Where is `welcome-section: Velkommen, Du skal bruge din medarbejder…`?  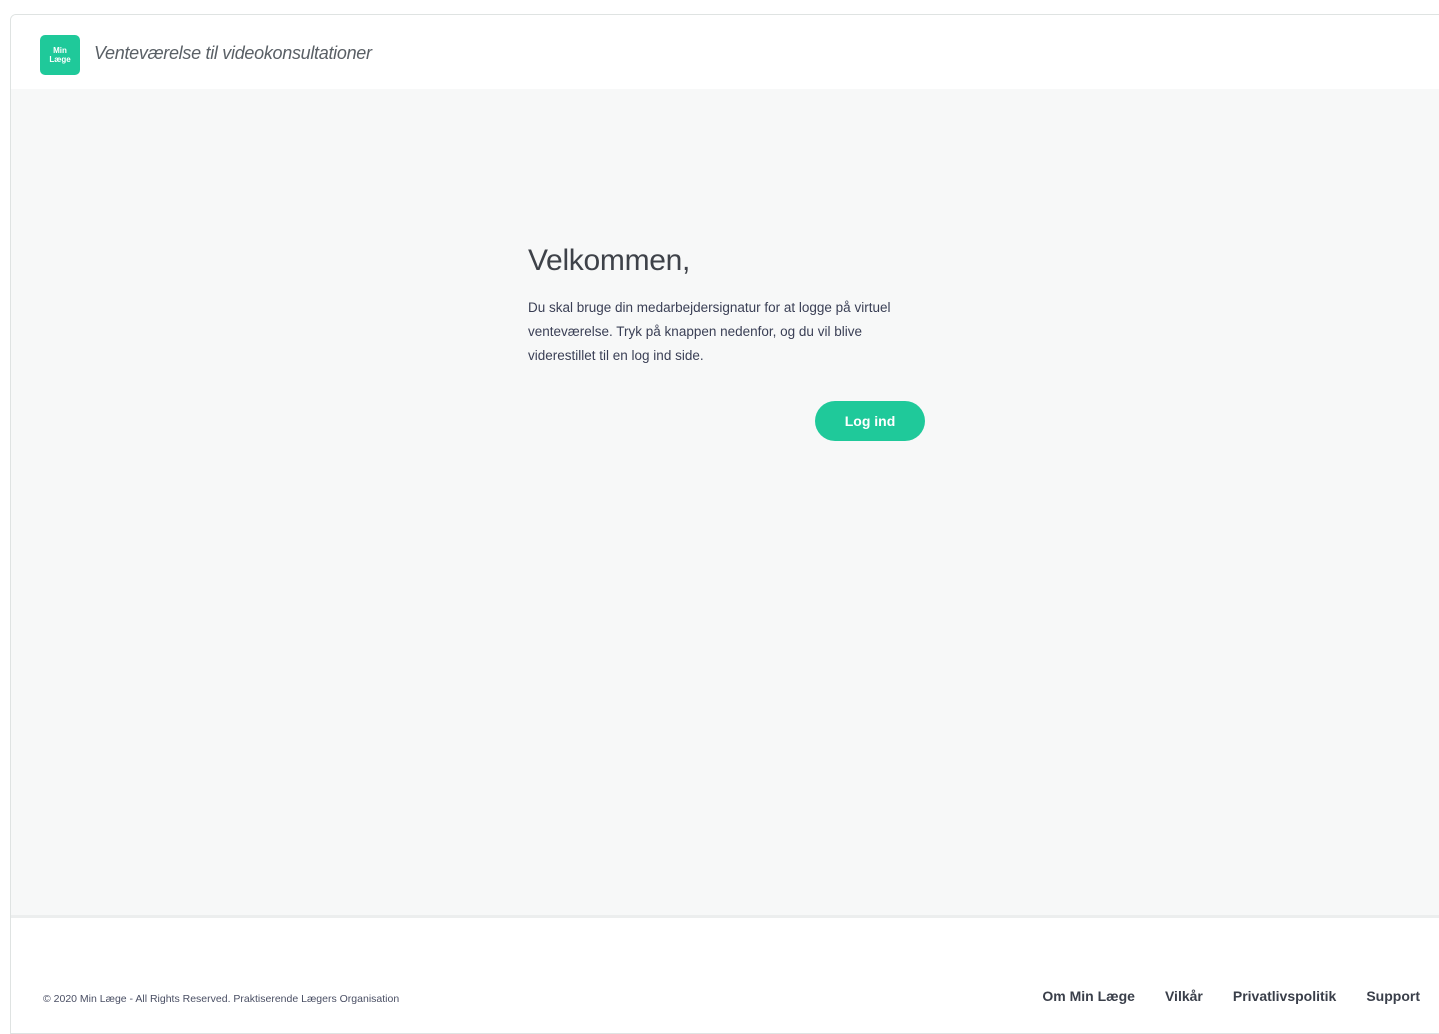 welcome-section: Velkommen, Du skal bruge din medarbejder… is located at coordinates (728, 306).